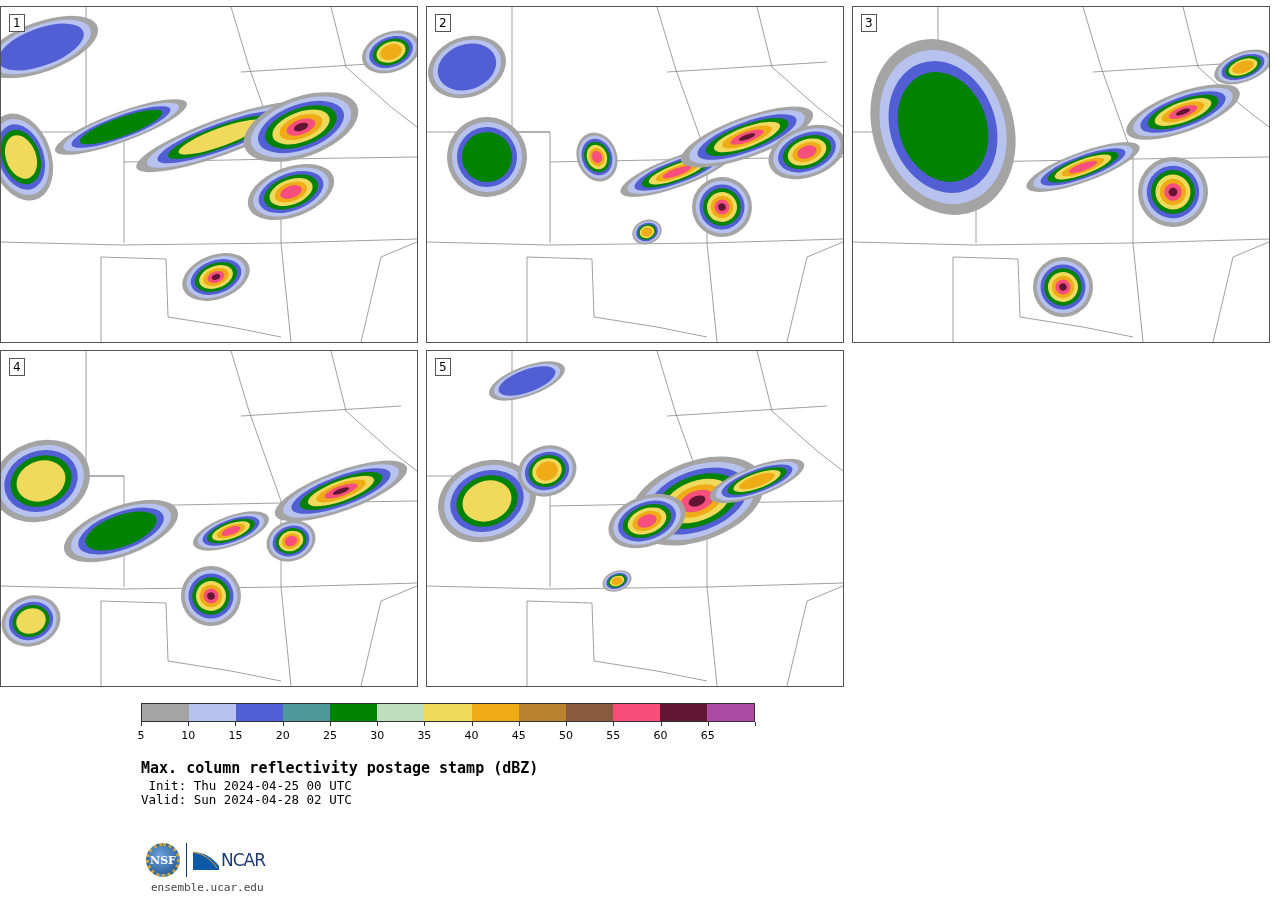  What do you see at coordinates (869, 23) in the screenshot?
I see `panel-number-label: 3` at bounding box center [869, 23].